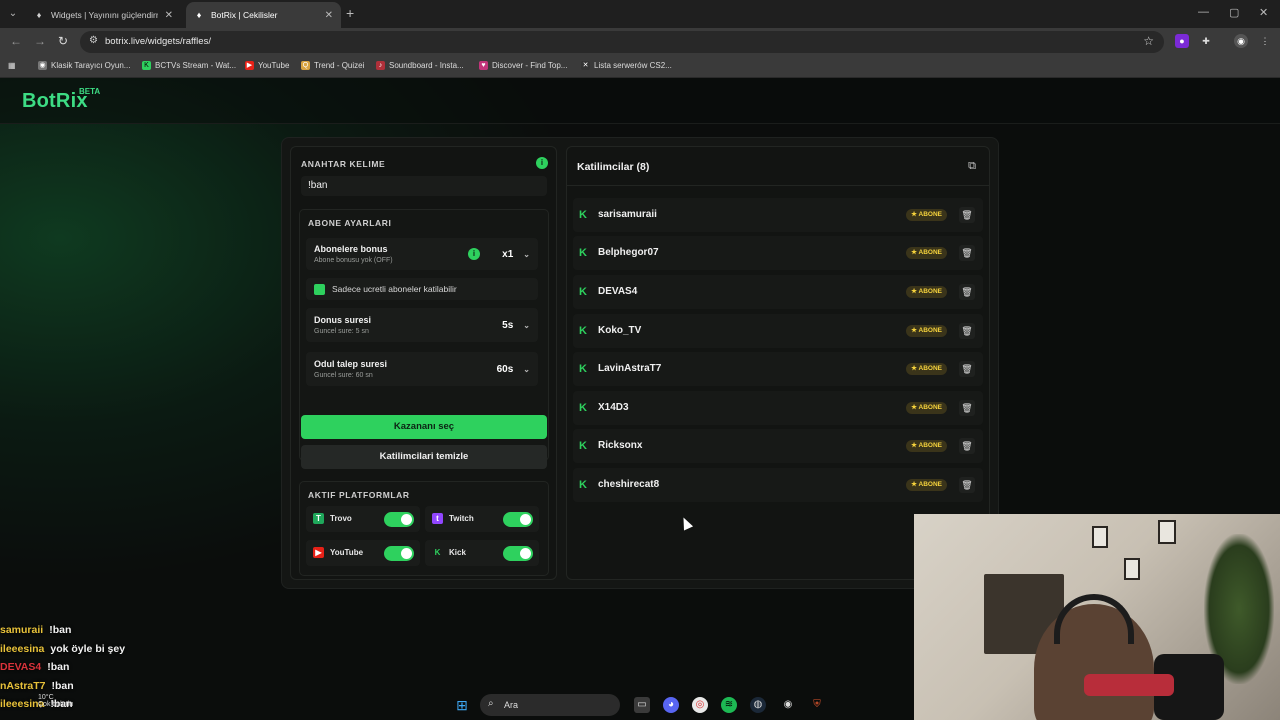 The height and width of the screenshot is (720, 1280). I want to click on chat-message: yok öyle bi şey, so click(88, 649).